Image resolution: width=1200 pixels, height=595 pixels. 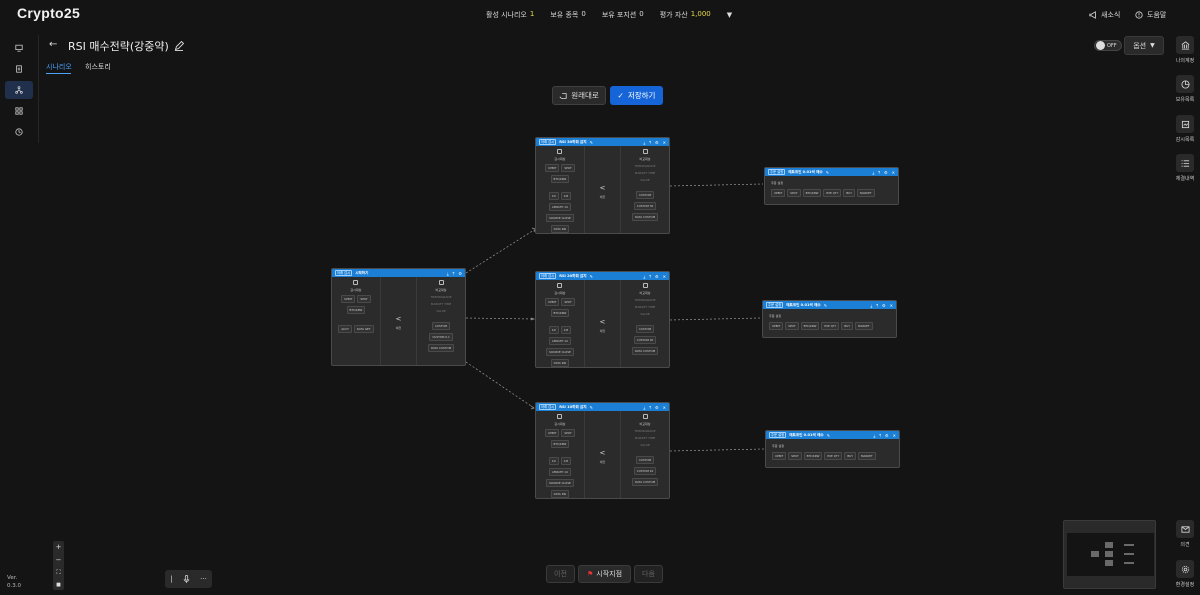 What do you see at coordinates (648, 574) in the screenshot?
I see `next-button: 다음` at bounding box center [648, 574].